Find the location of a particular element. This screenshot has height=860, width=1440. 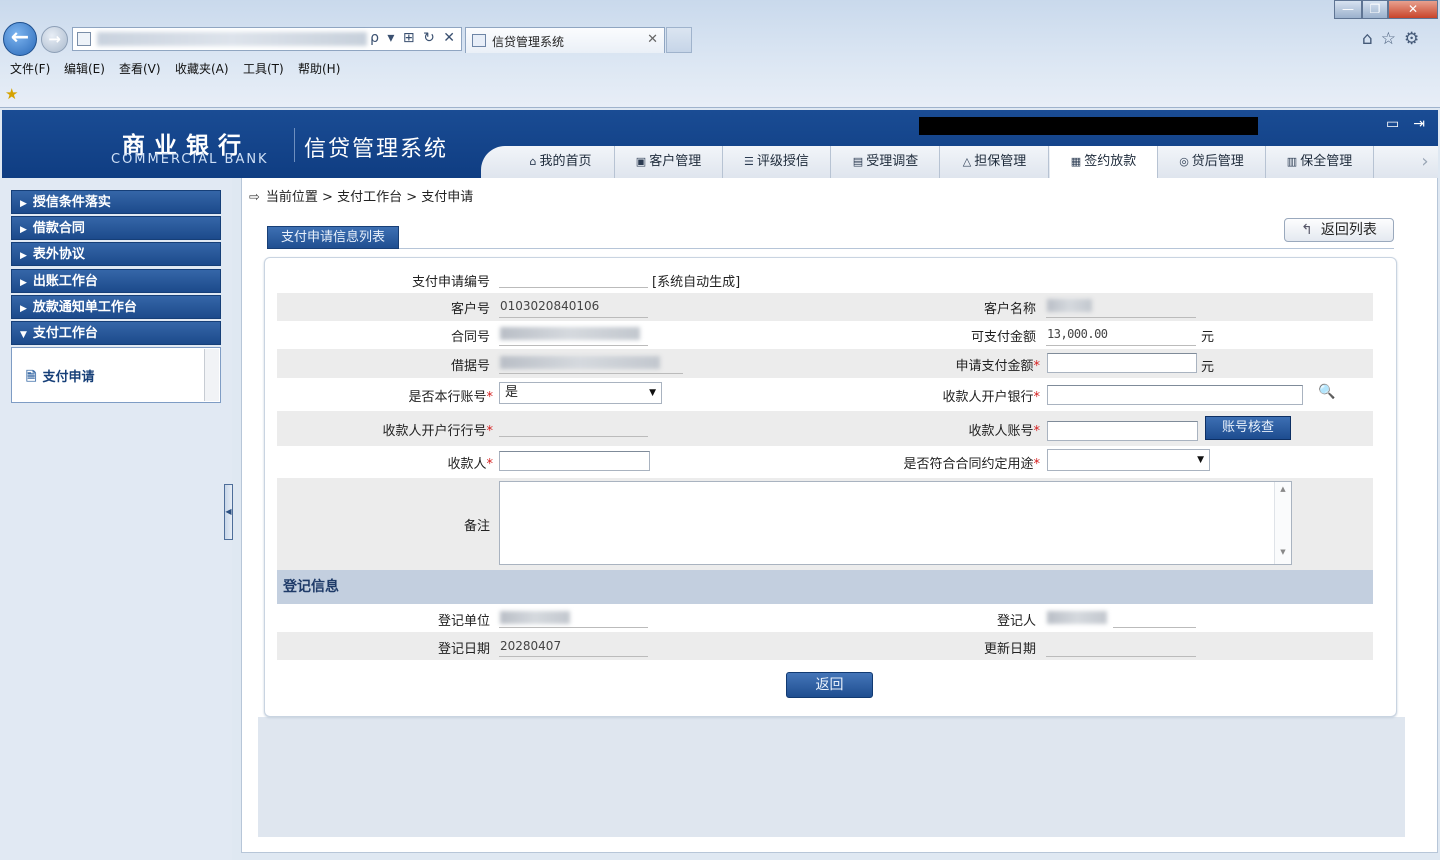

label-text: 申请支付金额 is located at coordinates (994, 366).